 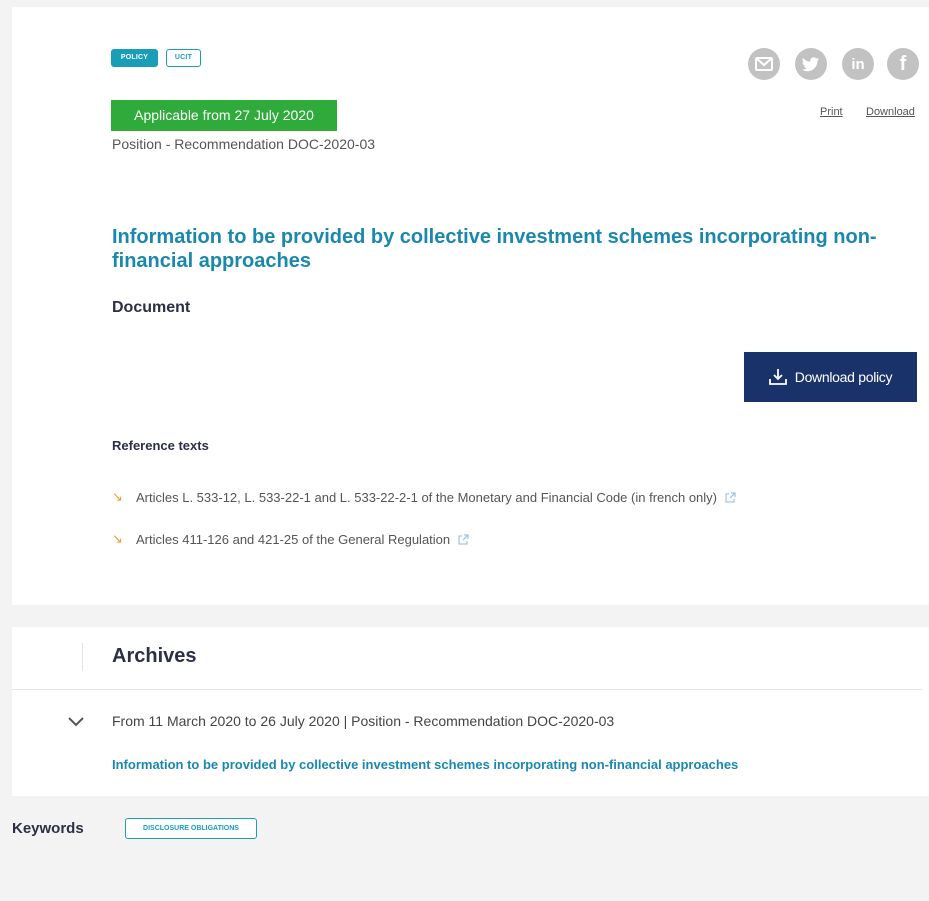 What do you see at coordinates (160, 445) in the screenshot?
I see `reference-heading: Reference texts` at bounding box center [160, 445].